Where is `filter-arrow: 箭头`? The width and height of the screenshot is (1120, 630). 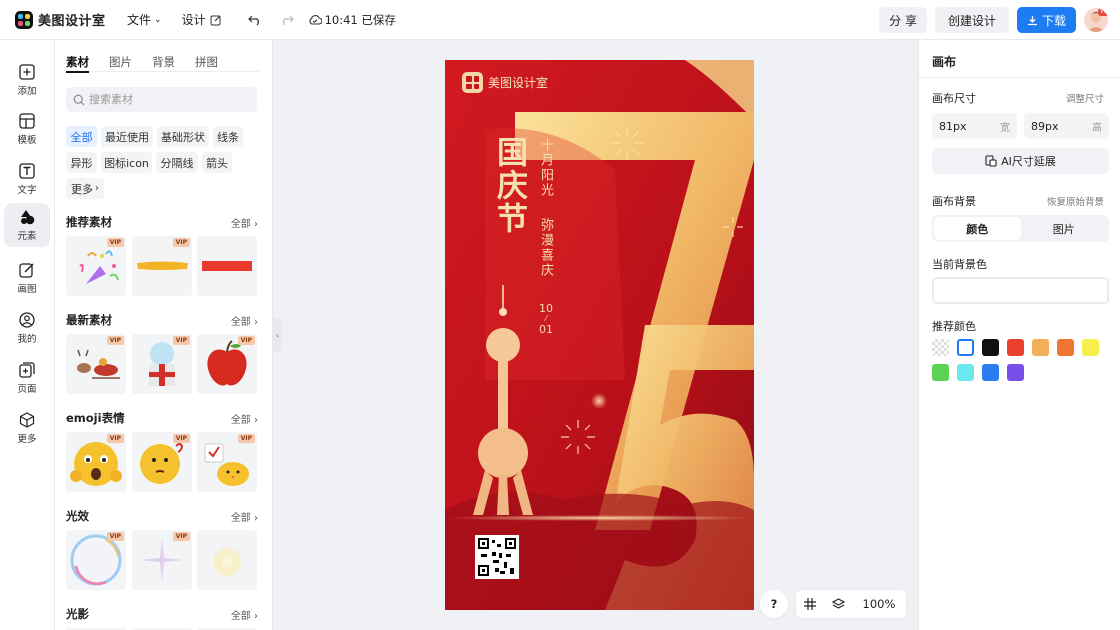 filter-arrow: 箭头 is located at coordinates (217, 162).